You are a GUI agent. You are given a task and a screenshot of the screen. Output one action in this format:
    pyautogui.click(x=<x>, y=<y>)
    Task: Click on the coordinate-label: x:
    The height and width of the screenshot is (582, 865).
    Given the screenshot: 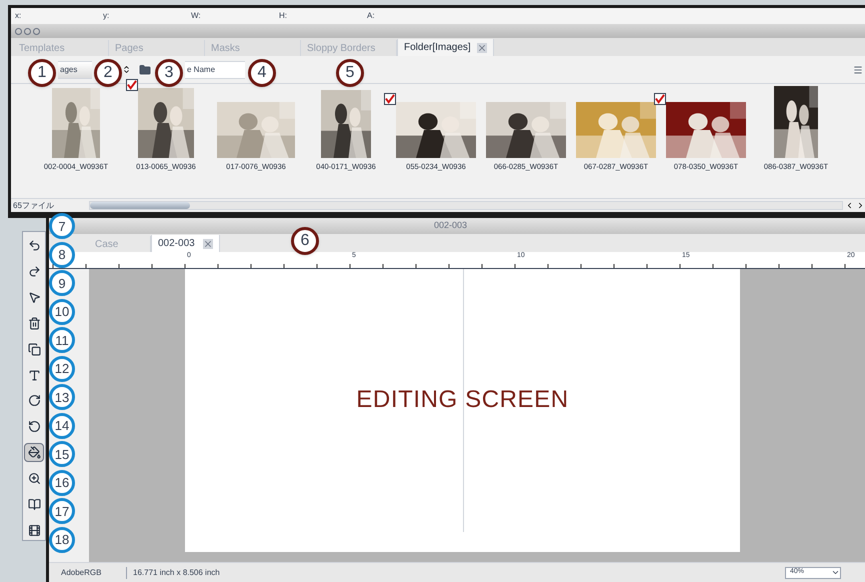 What is the action you would take?
    pyautogui.click(x=18, y=16)
    